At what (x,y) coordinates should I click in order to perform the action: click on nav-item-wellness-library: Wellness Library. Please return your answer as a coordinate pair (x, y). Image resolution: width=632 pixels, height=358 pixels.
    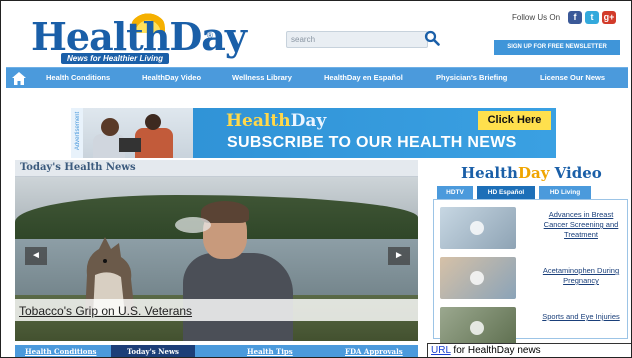
    Looking at the image, I should click on (262, 77).